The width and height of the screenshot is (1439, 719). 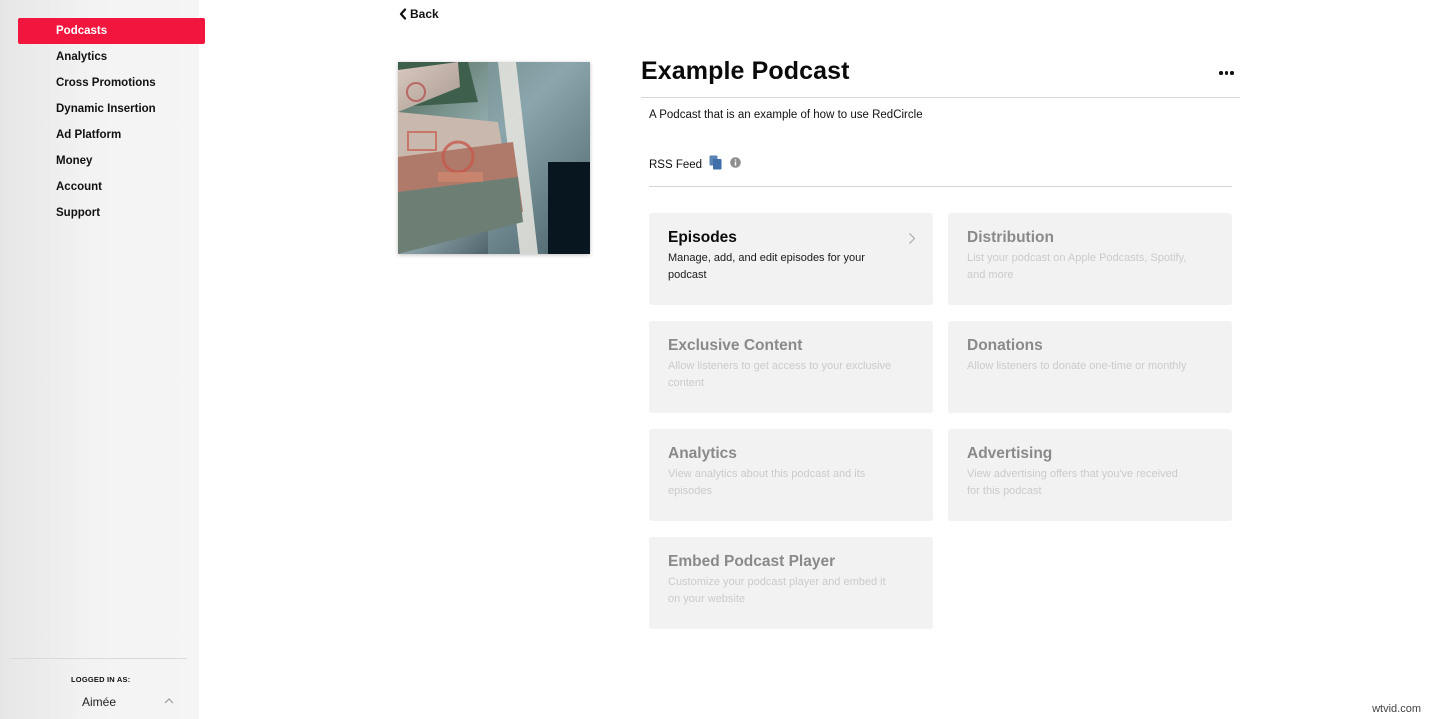 What do you see at coordinates (752, 561) in the screenshot?
I see `card-title: Embed Podcast Player` at bounding box center [752, 561].